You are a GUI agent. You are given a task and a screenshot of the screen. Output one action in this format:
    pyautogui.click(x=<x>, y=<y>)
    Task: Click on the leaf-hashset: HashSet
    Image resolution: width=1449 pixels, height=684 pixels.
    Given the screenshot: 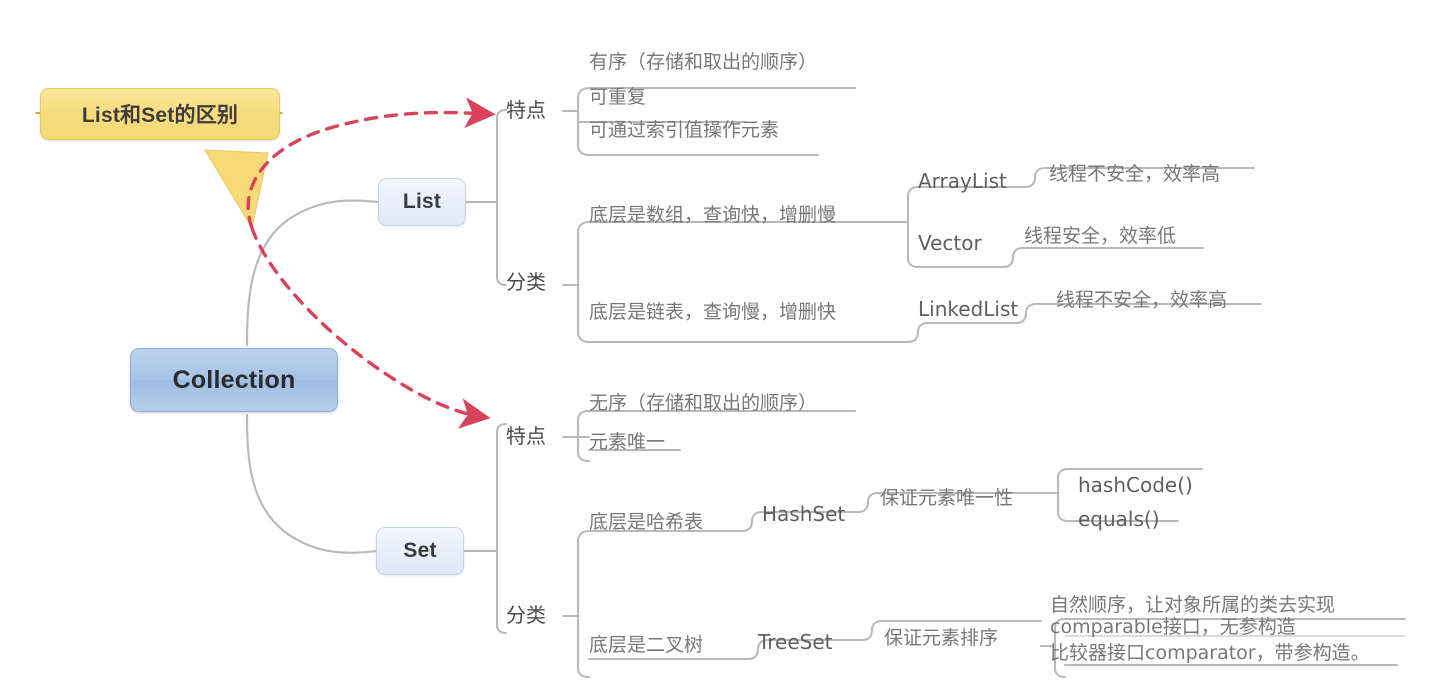 What is the action you would take?
    pyautogui.click(x=803, y=514)
    